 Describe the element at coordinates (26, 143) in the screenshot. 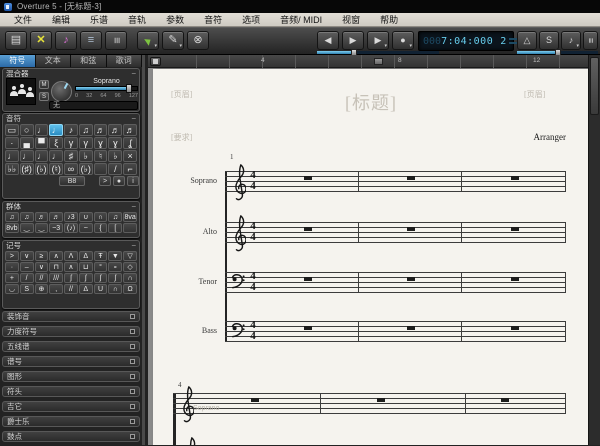

I see `note-palette-cell: ▄` at that location.